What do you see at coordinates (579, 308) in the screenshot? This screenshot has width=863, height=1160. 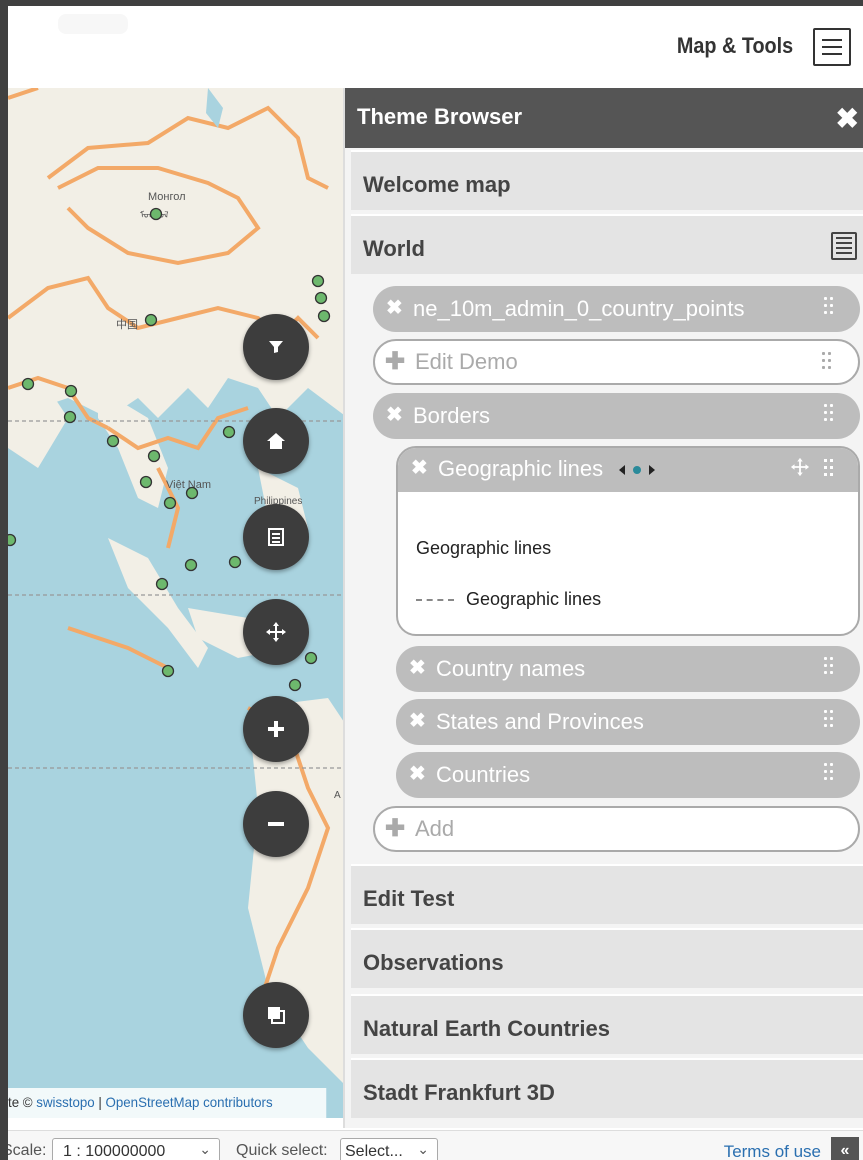 I see `layer-label: ne_10m_admin_0_country_points` at bounding box center [579, 308].